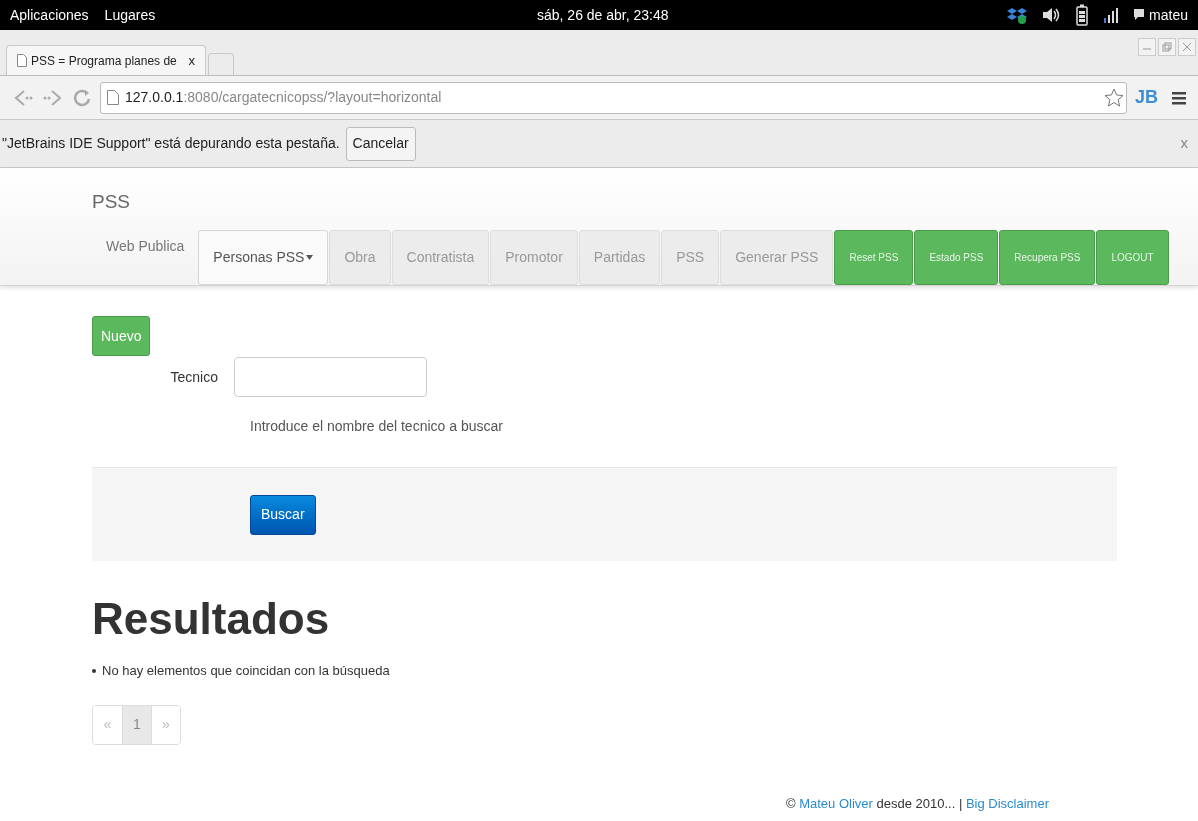  What do you see at coordinates (360, 257) in the screenshot?
I see `nav-tab: Obra` at bounding box center [360, 257].